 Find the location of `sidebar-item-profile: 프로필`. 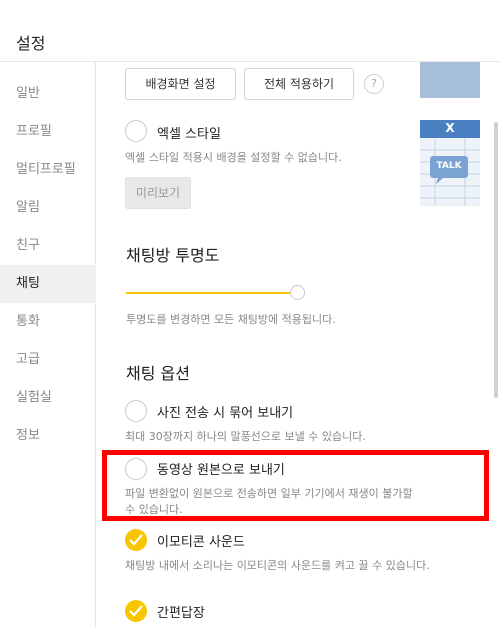

sidebar-item-profile: 프로필 is located at coordinates (48, 132).